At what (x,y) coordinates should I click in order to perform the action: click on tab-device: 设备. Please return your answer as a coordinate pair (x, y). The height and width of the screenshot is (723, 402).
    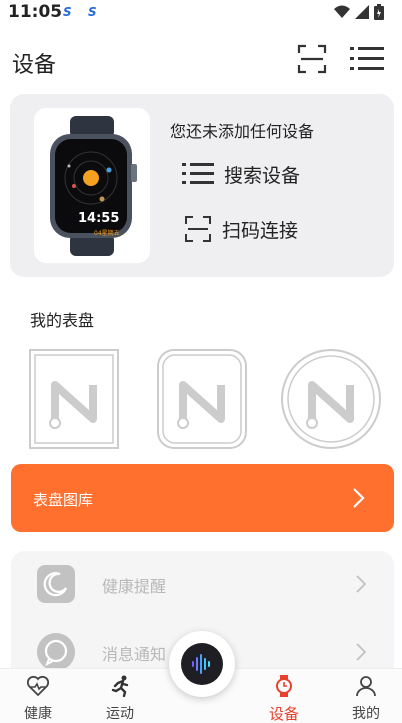
    Looking at the image, I should click on (284, 696).